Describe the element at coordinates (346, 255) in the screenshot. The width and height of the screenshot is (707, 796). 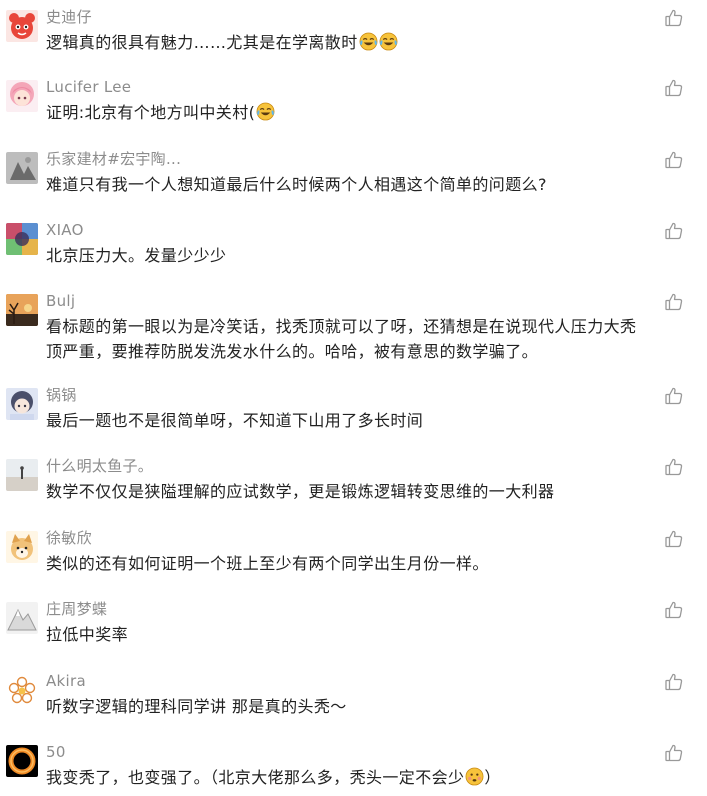
I see `comment-text: 北京压力大。发量少少少` at that location.